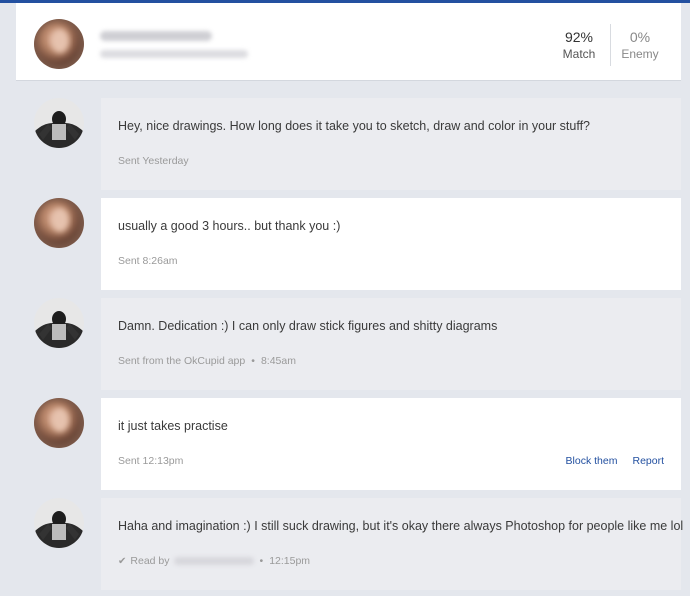 This screenshot has height=596, width=690. I want to click on read-time: 12:15pm, so click(290, 561).